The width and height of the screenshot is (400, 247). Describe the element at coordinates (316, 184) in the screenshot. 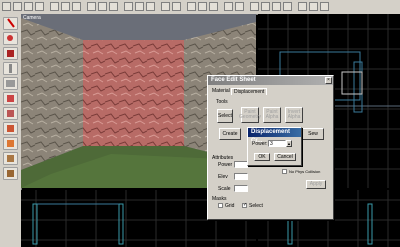

I see `apply-button: Apply` at that location.